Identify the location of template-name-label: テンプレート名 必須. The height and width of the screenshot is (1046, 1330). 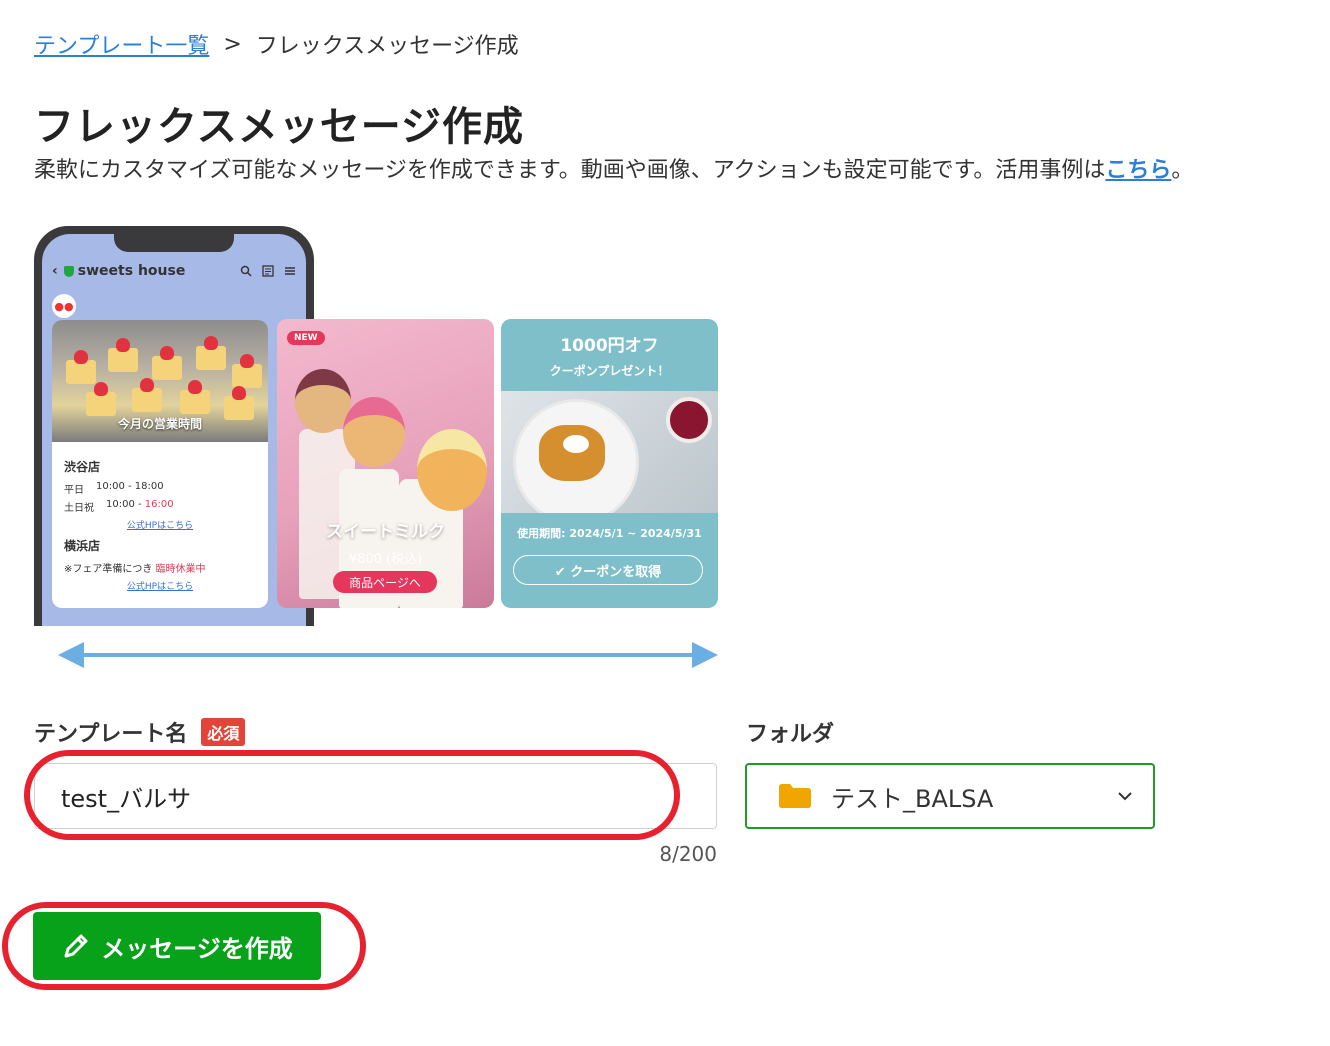
(140, 732).